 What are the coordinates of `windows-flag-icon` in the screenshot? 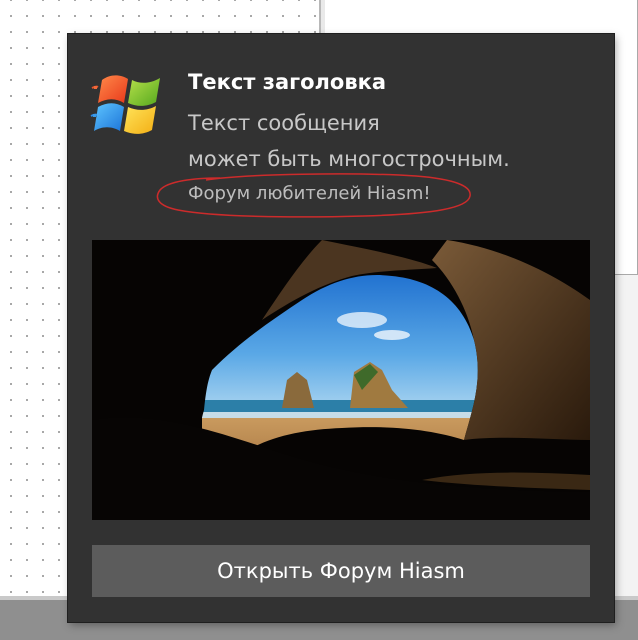 It's located at (125, 104).